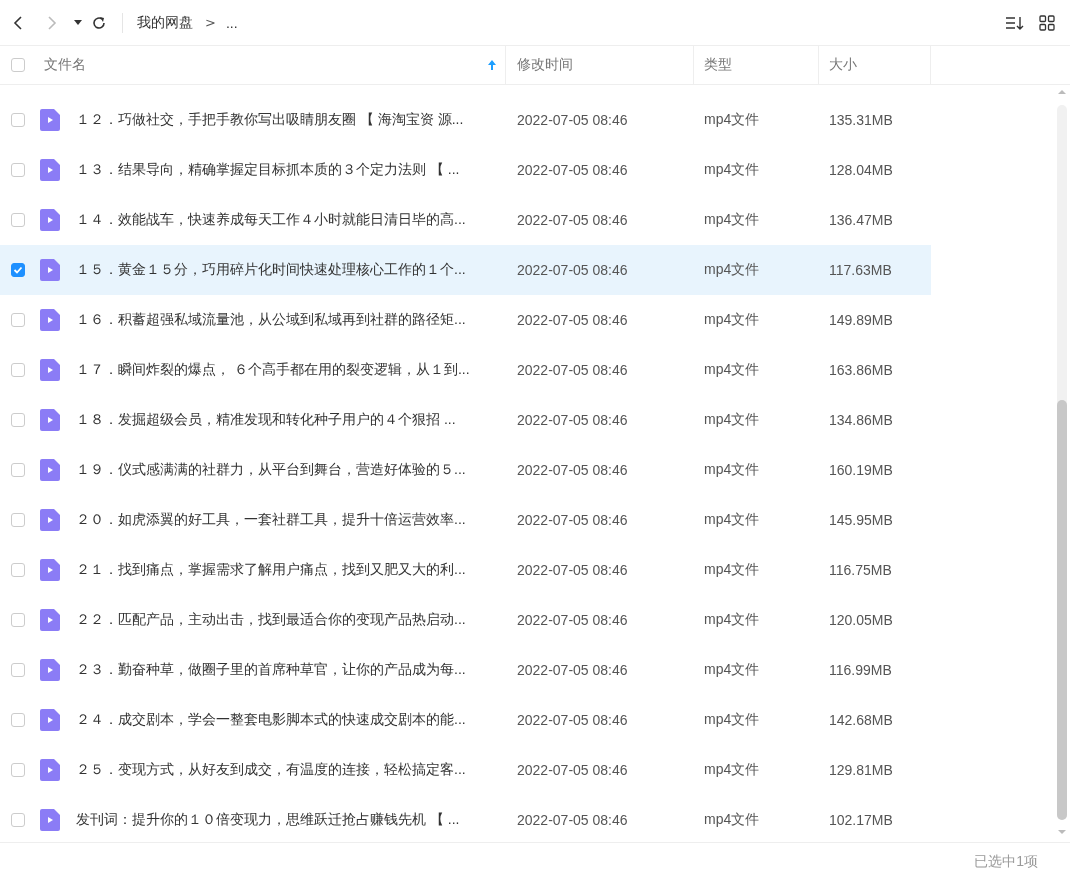 Image resolution: width=1070 pixels, height=880 pixels. Describe the element at coordinates (465, 270) in the screenshot. I see `file-row: １５．黄金１５分，巧用碎片化时间快速处理核心工作的１个... 2022-07-05 08:46 mp4文件 117.63MB` at that location.